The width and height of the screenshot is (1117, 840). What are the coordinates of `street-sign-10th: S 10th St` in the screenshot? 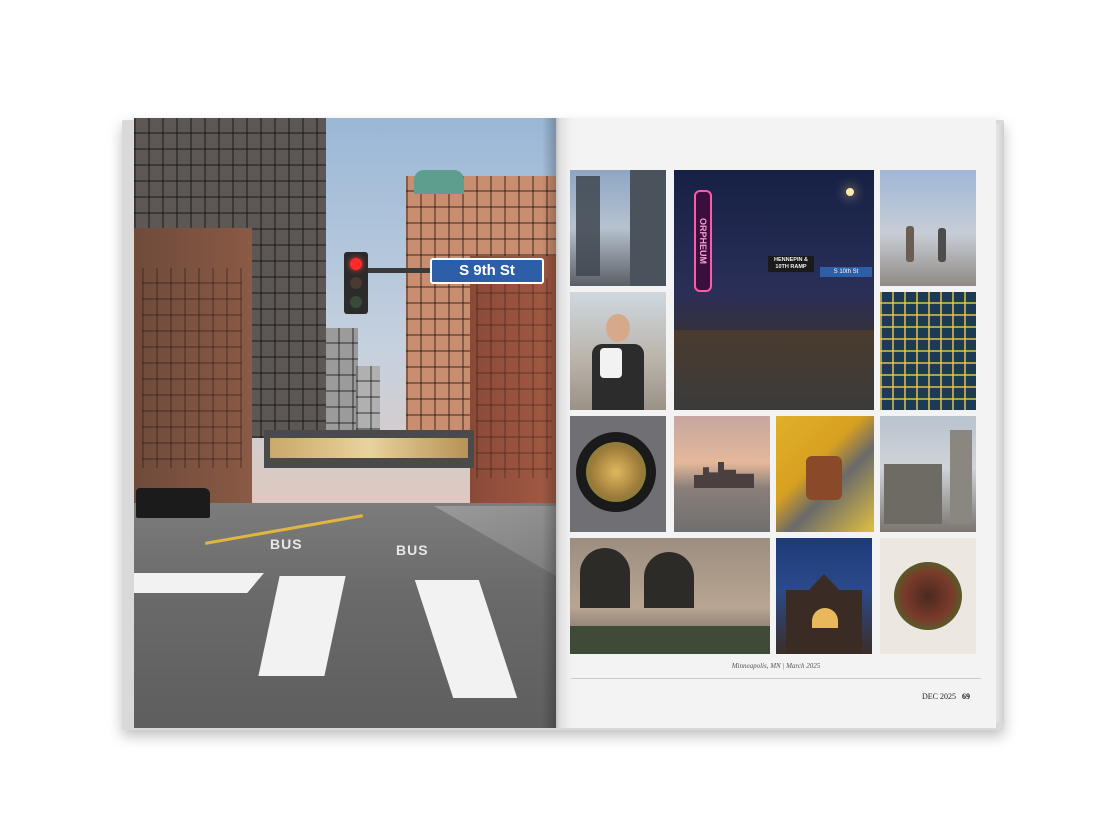 It's located at (846, 272).